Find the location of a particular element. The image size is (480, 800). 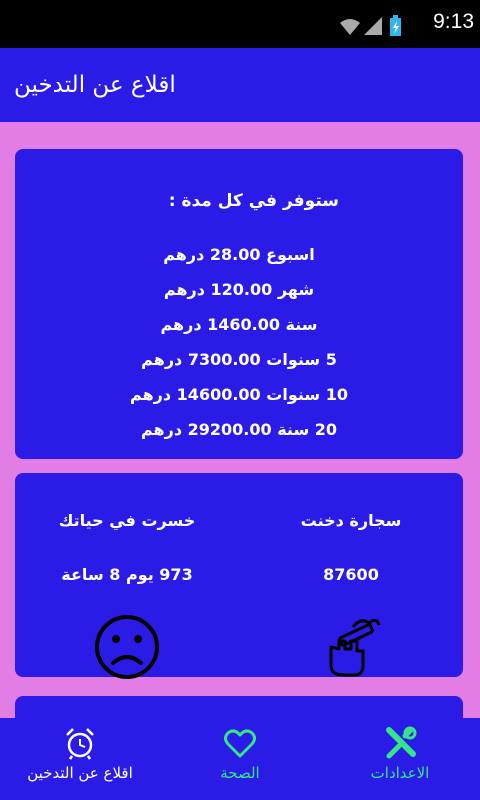

status-icons is located at coordinates (373, 28).